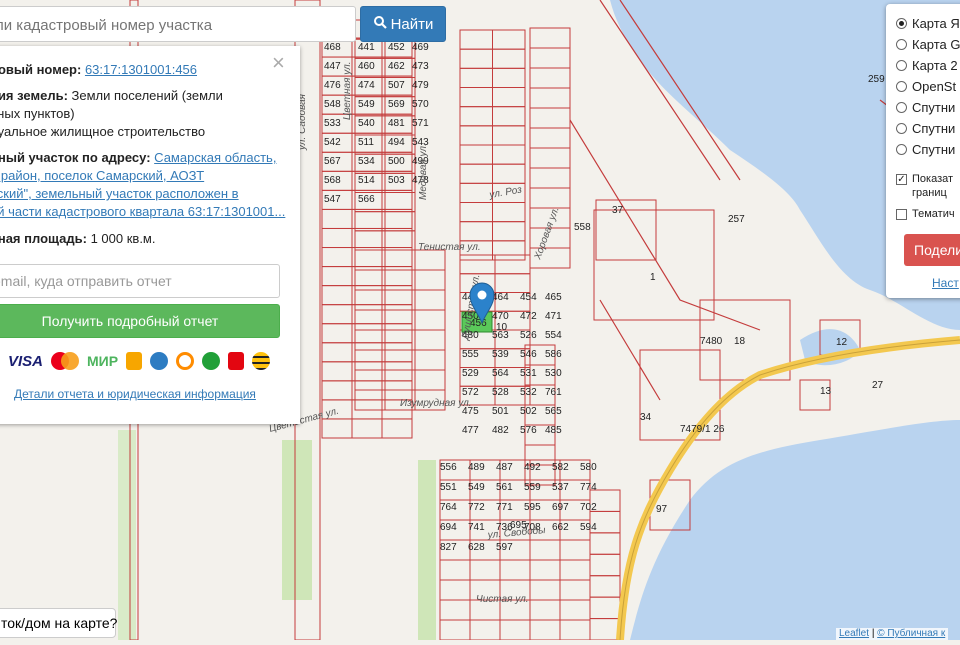 This screenshot has height=645, width=960. What do you see at coordinates (26, 361) in the screenshot?
I see `visa-icon: VISA` at bounding box center [26, 361].